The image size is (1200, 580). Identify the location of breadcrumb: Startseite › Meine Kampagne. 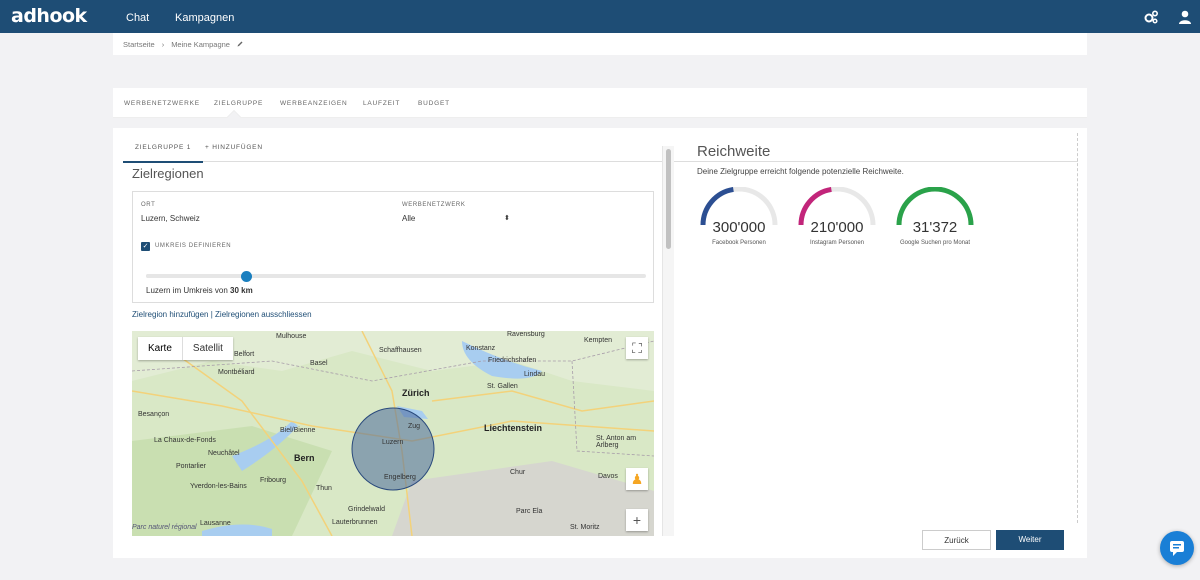
(183, 44).